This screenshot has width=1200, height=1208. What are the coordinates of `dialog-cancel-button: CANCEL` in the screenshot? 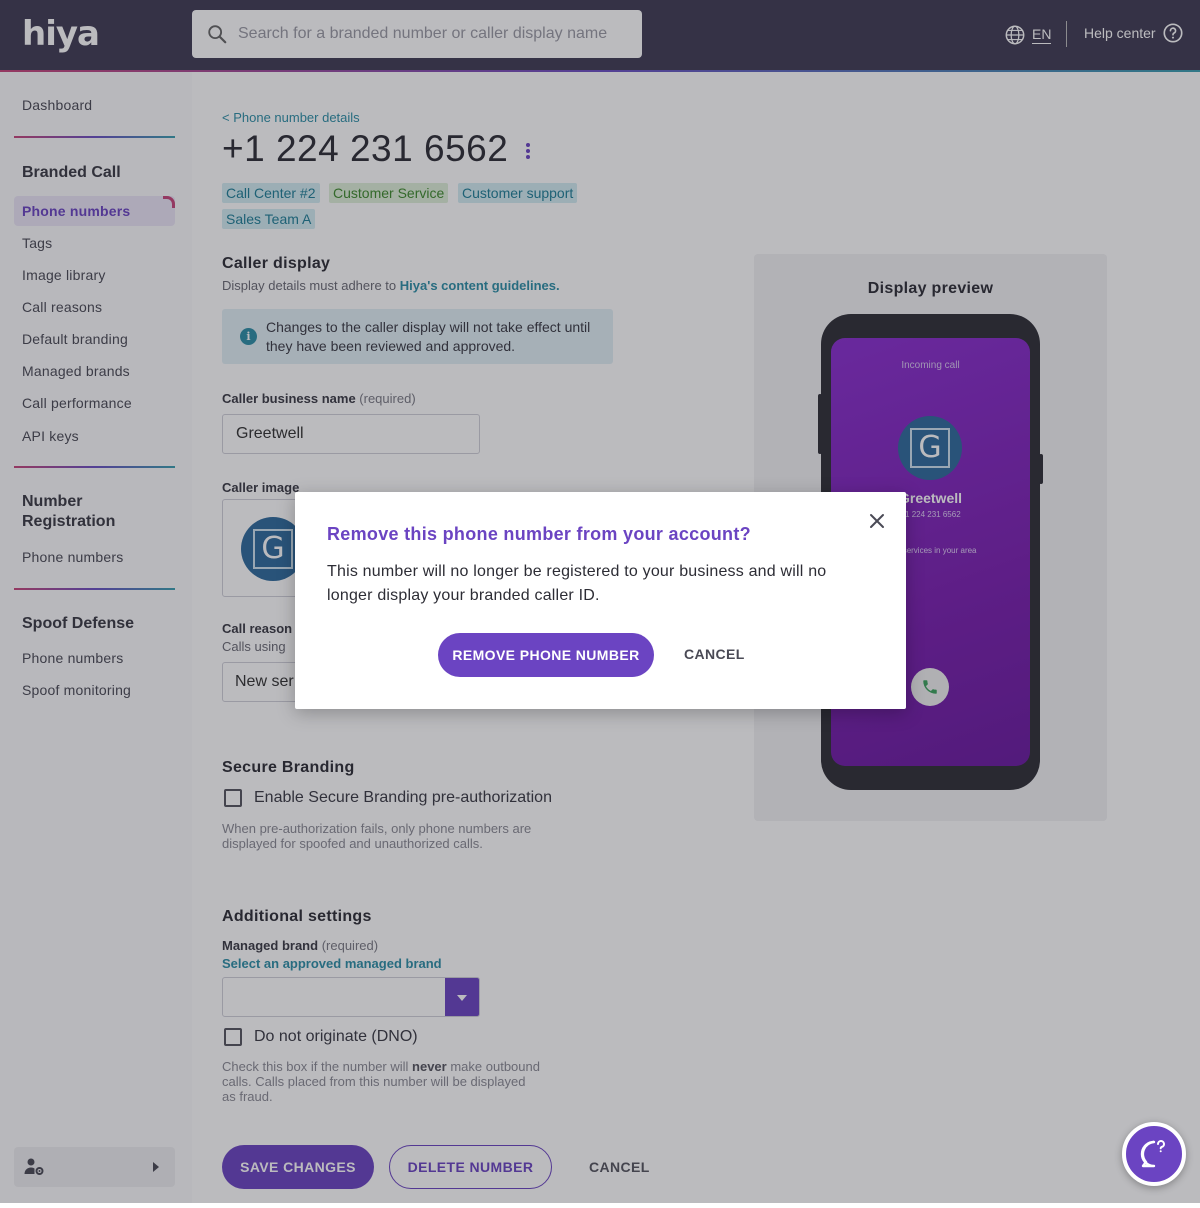 It's located at (714, 654).